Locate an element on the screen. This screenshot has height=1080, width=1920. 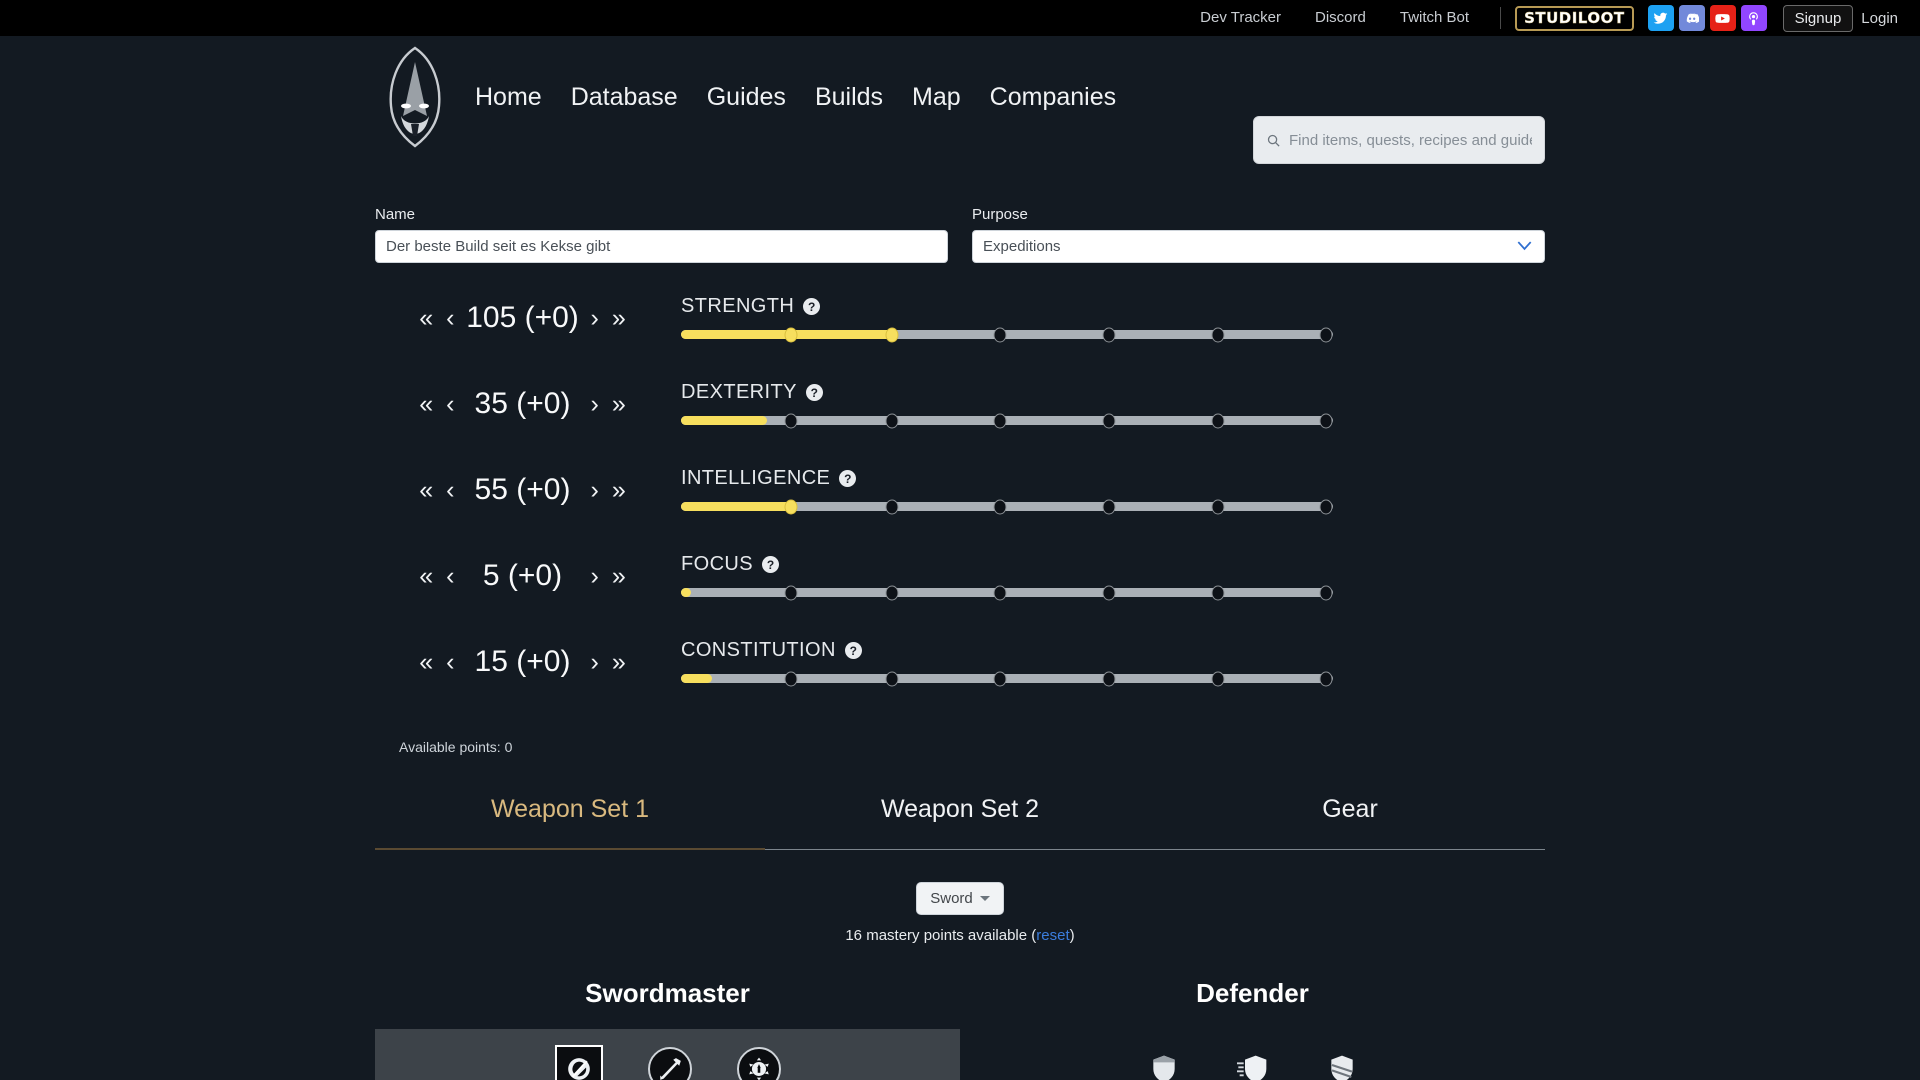
focus-slider is located at coordinates (1007, 592).